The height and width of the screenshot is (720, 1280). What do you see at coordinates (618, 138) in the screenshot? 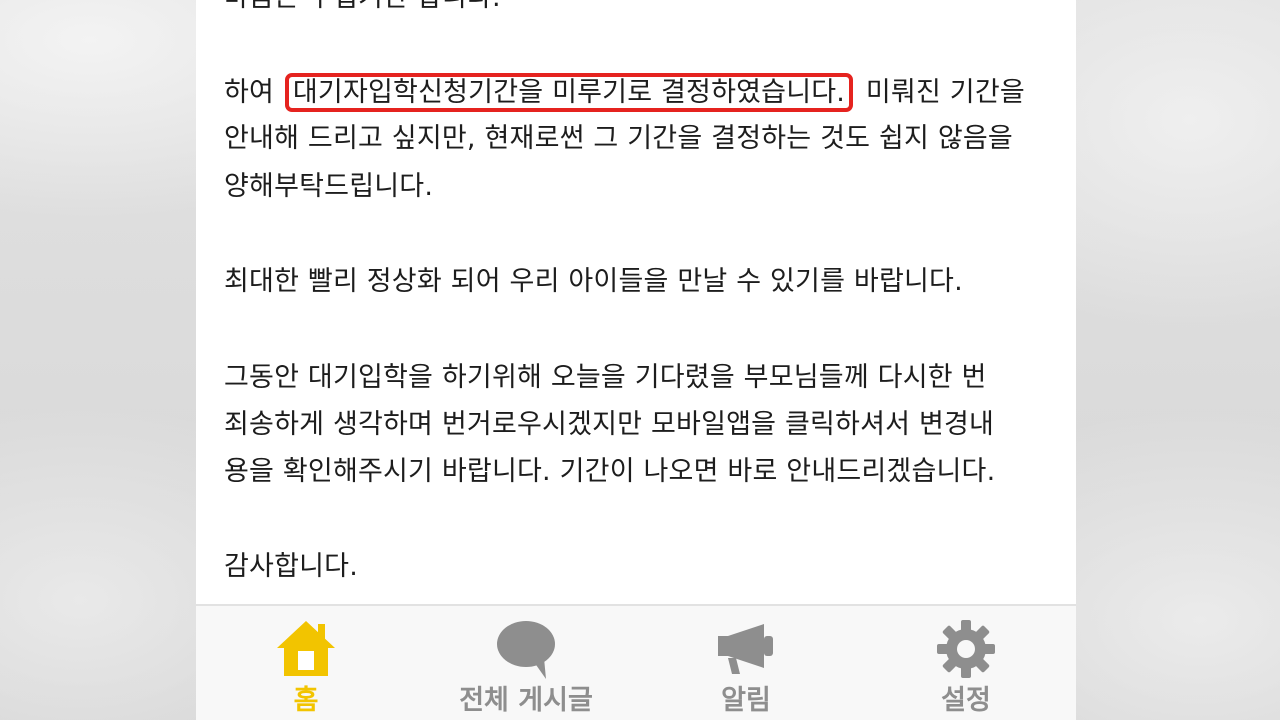
I see `article-line: 안내해 드리고 싶지만, 현재로썬 그 기간을 결정하는 것도 쉽지 않음을` at bounding box center [618, 138].